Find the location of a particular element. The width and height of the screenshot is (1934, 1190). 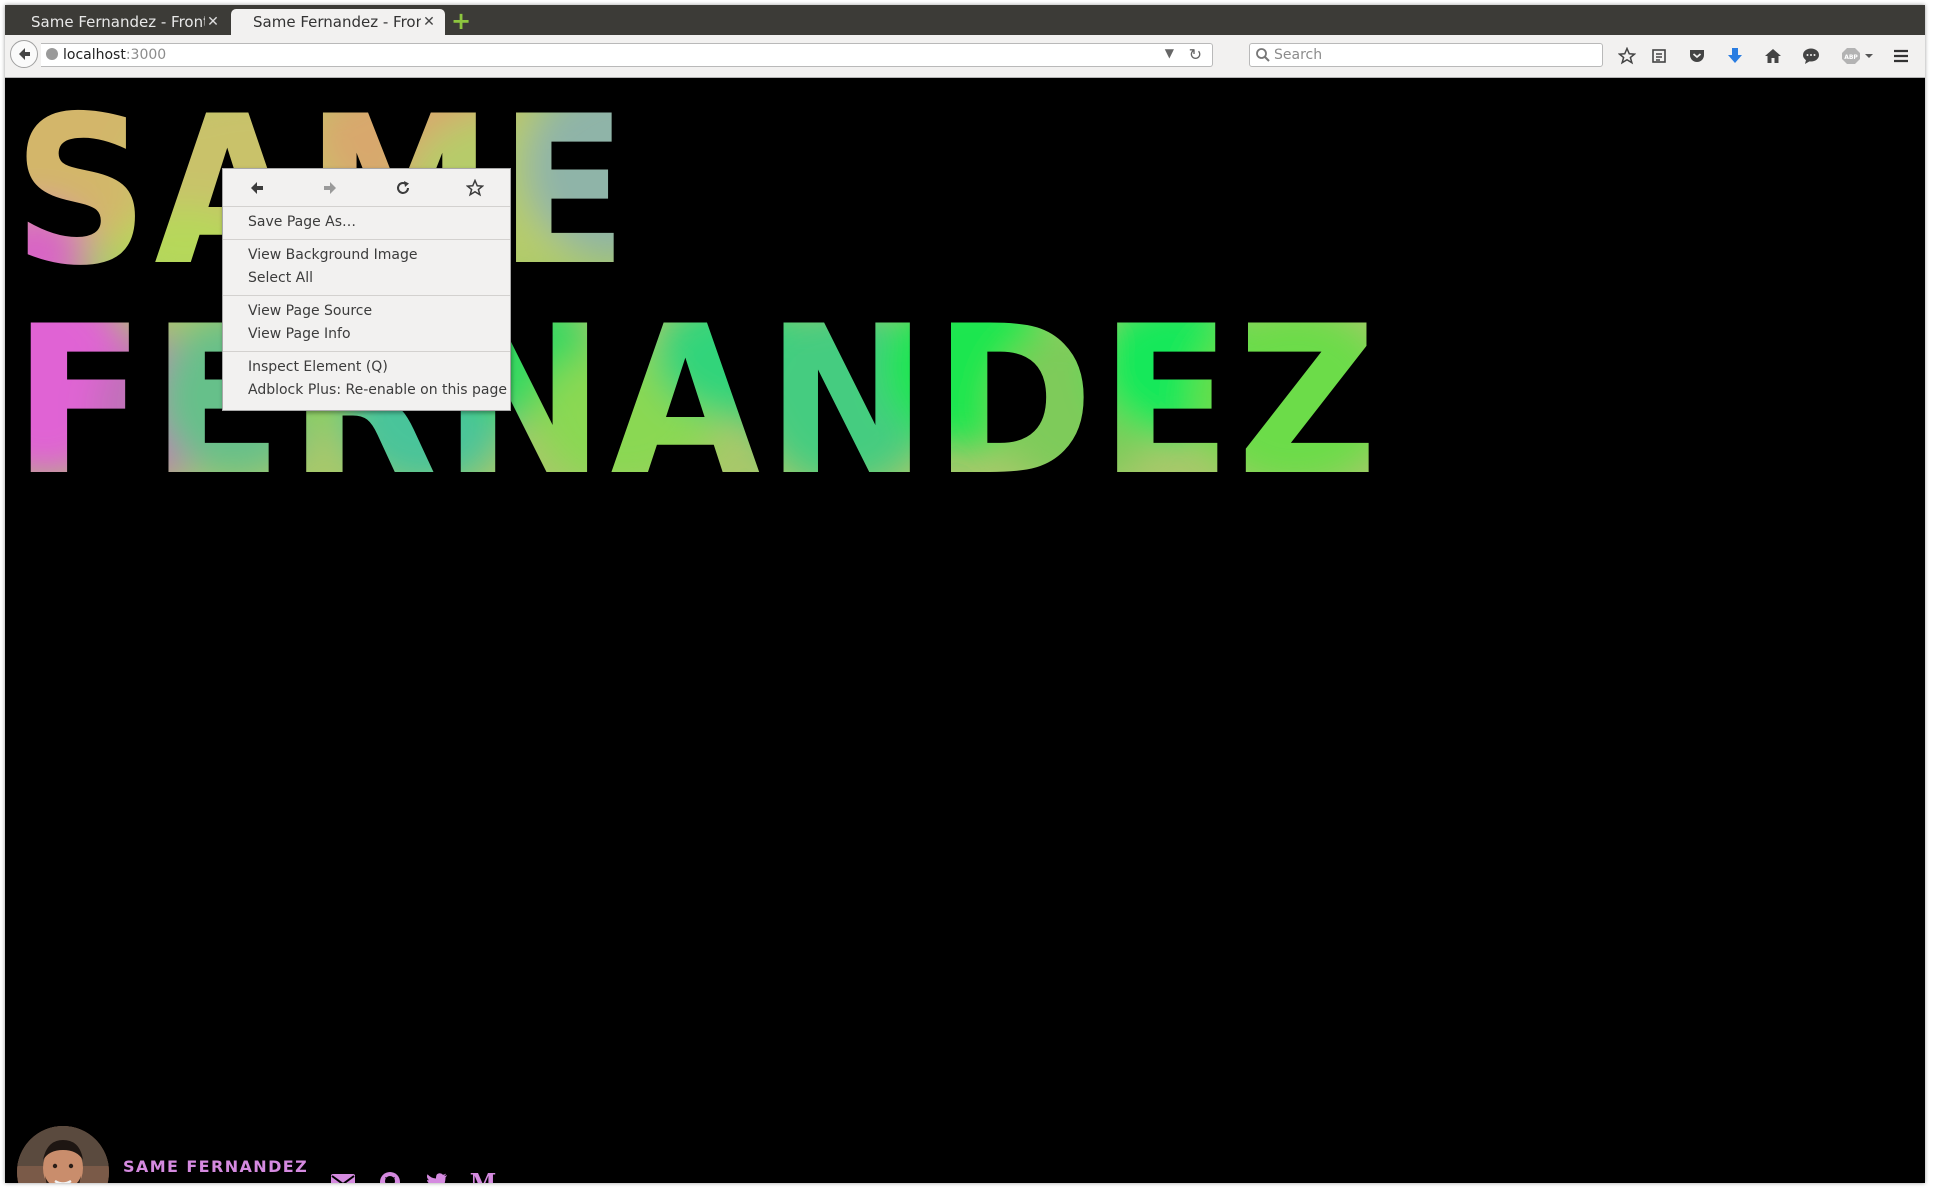

url-text: localhost:3000 is located at coordinates (114, 55).